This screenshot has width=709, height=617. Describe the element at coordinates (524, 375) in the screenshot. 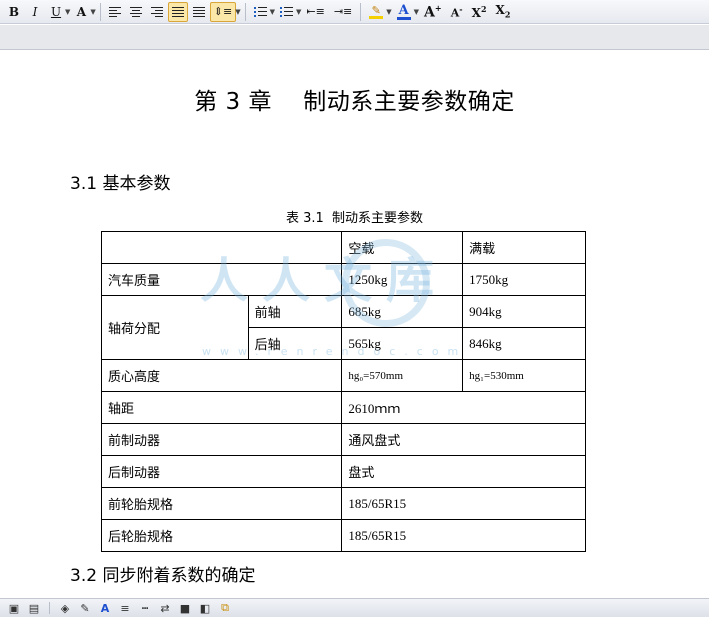

I see `cg-height-full: hg₁=530mm` at that location.